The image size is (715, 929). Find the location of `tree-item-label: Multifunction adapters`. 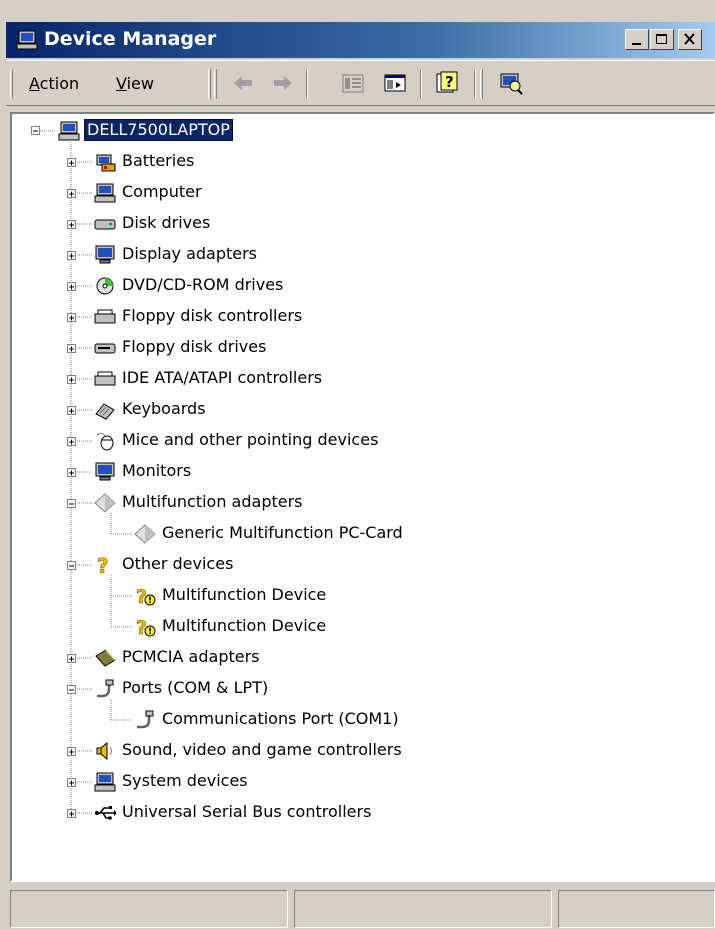

tree-item-label: Multifunction adapters is located at coordinates (212, 501).